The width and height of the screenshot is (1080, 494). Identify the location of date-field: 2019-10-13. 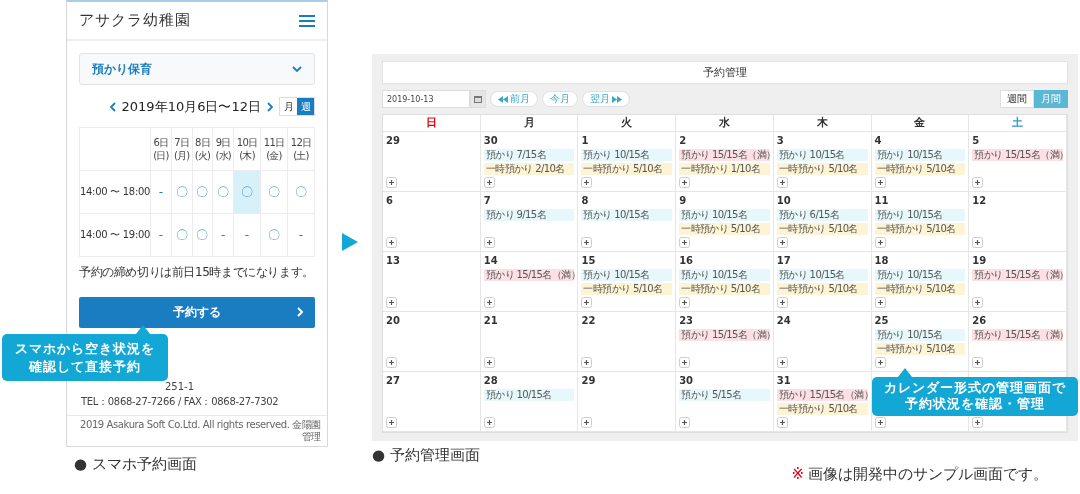
(426, 99).